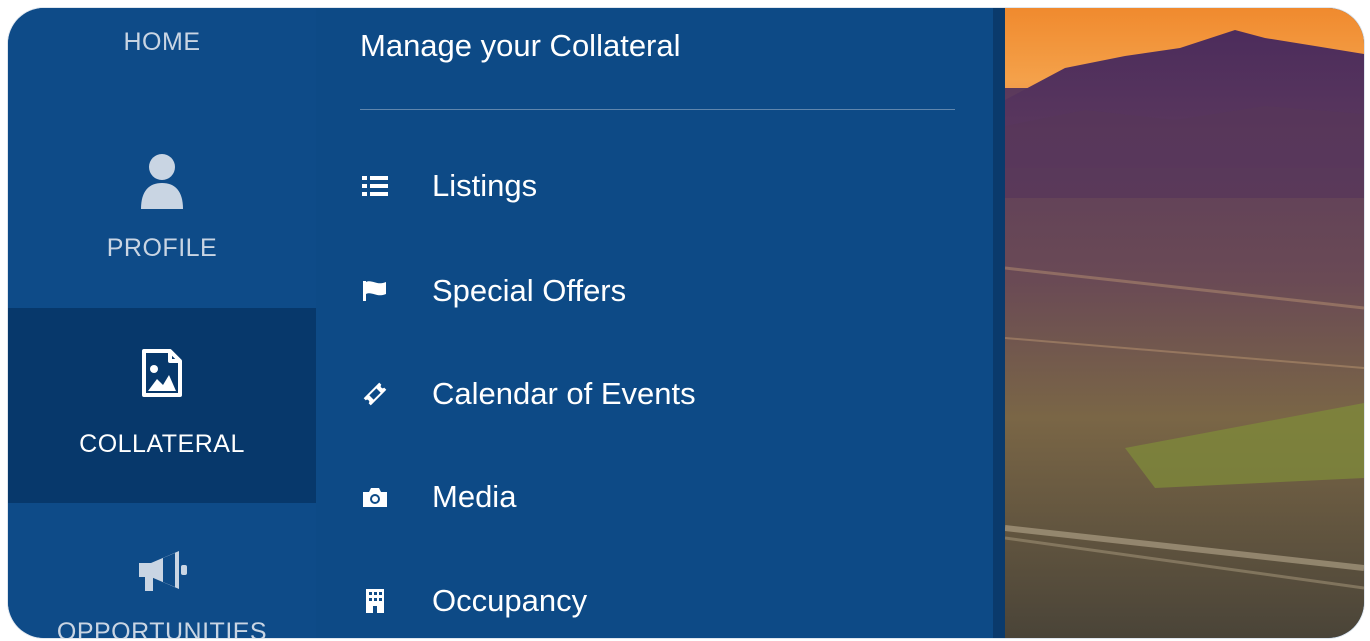 The image size is (1370, 641). Describe the element at coordinates (162, 373) in the screenshot. I see `image-file-icon` at that location.